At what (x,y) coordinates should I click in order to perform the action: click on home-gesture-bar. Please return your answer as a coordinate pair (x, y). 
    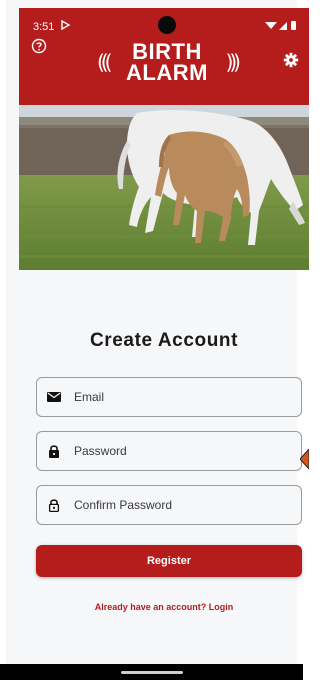
    Looking at the image, I should click on (152, 672).